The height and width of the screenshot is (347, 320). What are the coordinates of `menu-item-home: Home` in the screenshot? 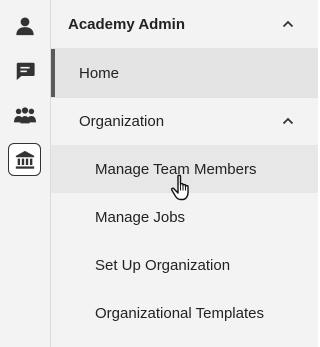 It's located at (184, 73).